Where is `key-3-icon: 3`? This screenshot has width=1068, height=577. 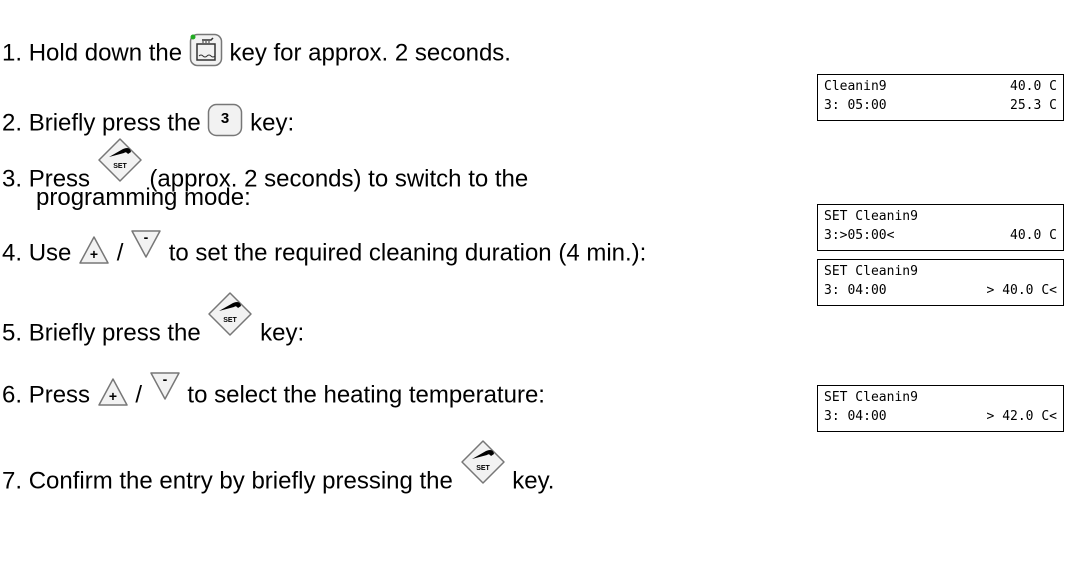 key-3-icon: 3 is located at coordinates (225, 124).